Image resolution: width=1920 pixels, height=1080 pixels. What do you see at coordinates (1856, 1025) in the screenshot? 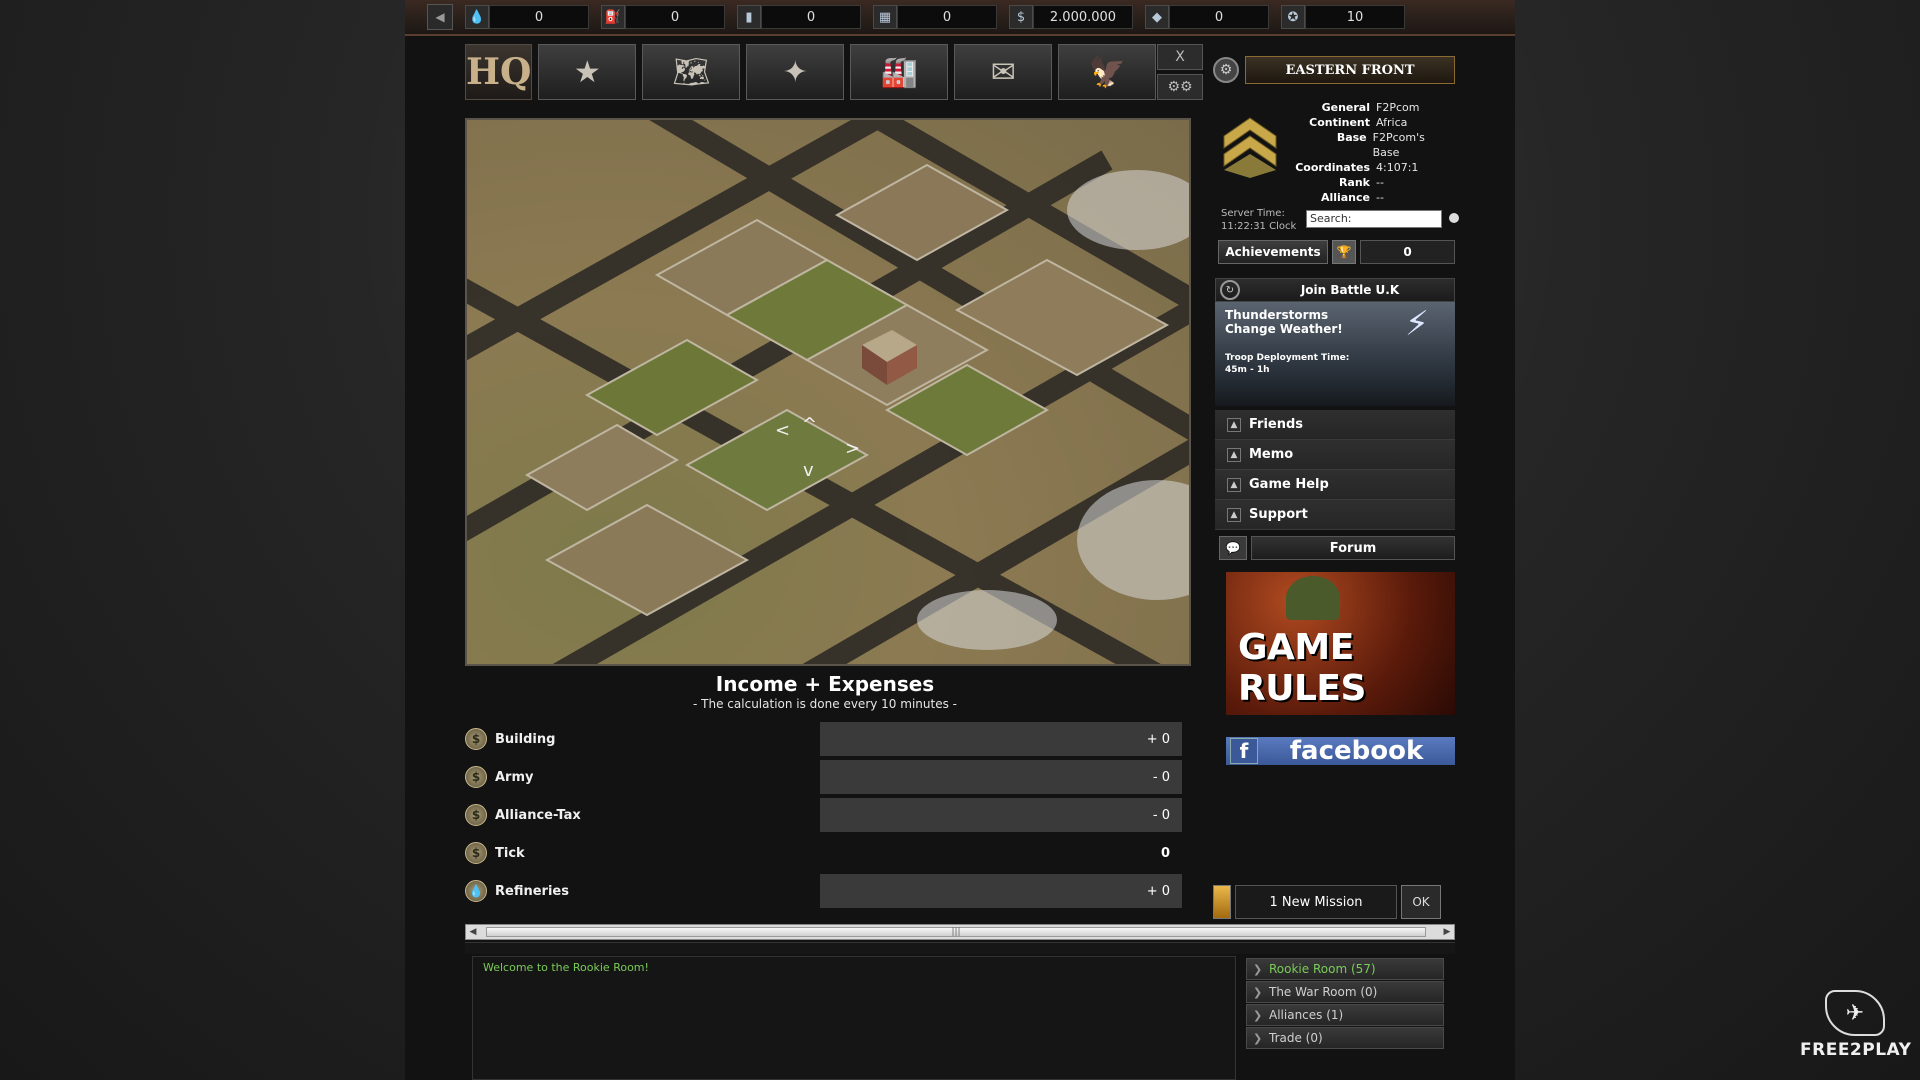
I see `free2play-watermark: ✈ FREE2PLAY` at bounding box center [1856, 1025].